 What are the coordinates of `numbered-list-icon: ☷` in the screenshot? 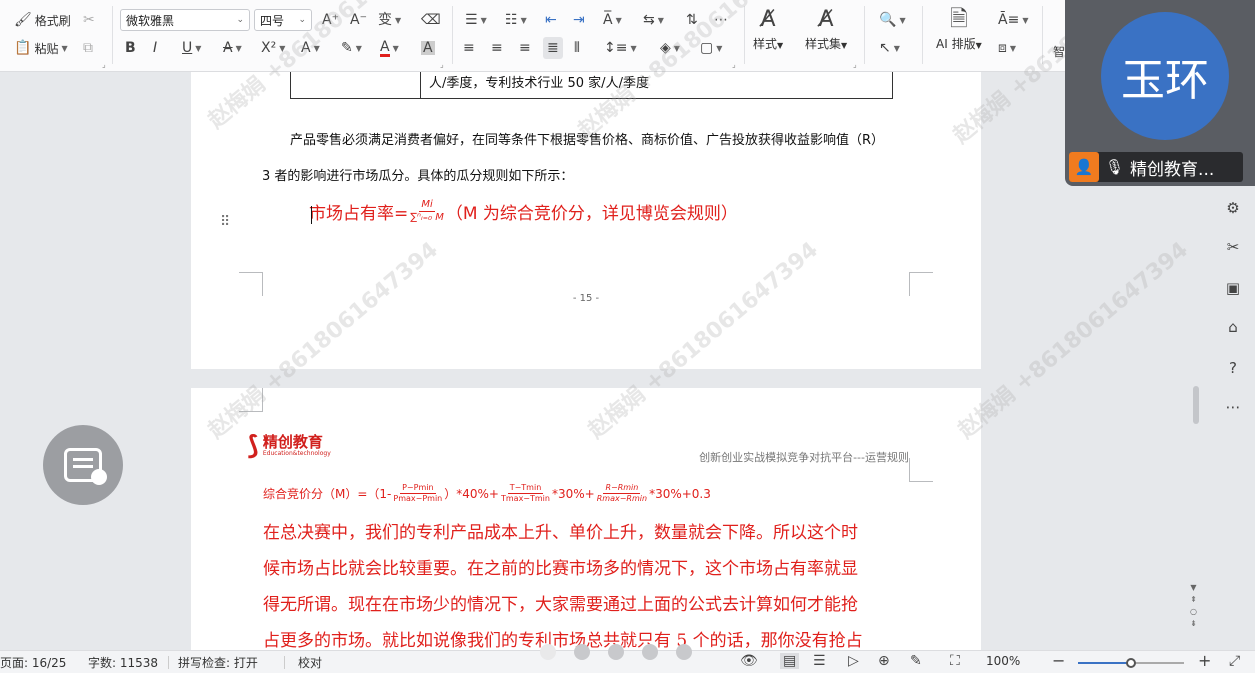 It's located at (511, 20).